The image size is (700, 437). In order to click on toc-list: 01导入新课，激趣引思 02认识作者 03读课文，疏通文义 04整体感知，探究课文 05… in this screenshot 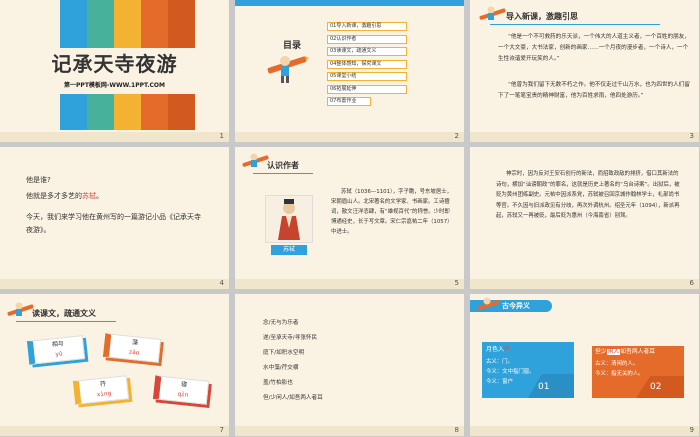, I will do `click(367, 66)`.